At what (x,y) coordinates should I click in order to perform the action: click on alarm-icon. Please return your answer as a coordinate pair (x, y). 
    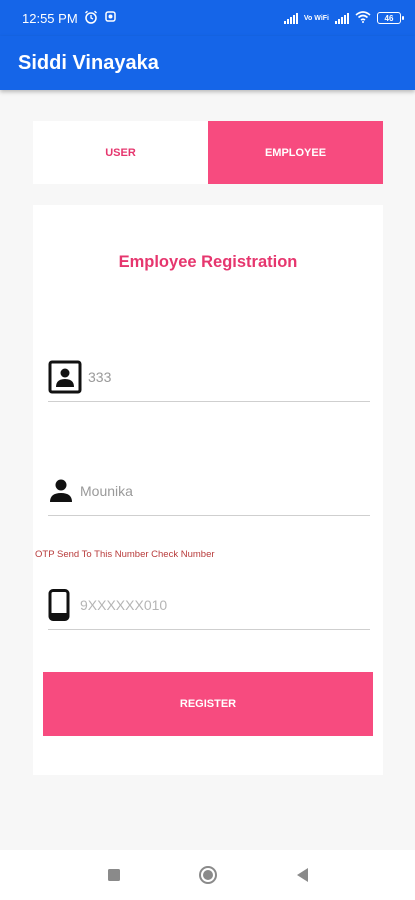
    Looking at the image, I should click on (91, 18).